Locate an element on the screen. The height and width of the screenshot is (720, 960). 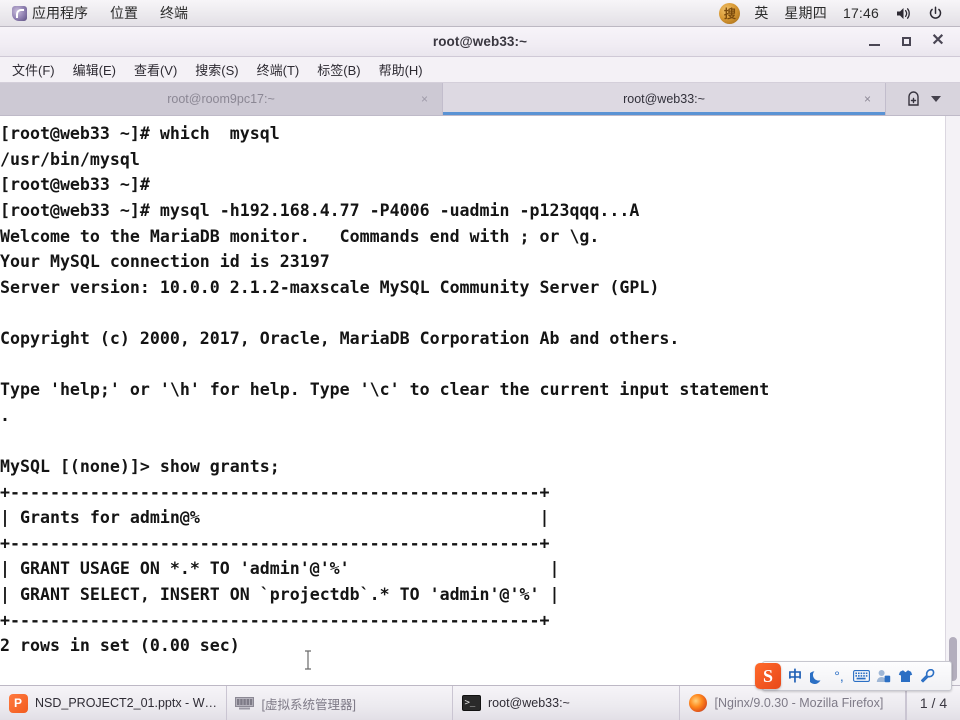
keyboard-icon is located at coordinates (861, 676).